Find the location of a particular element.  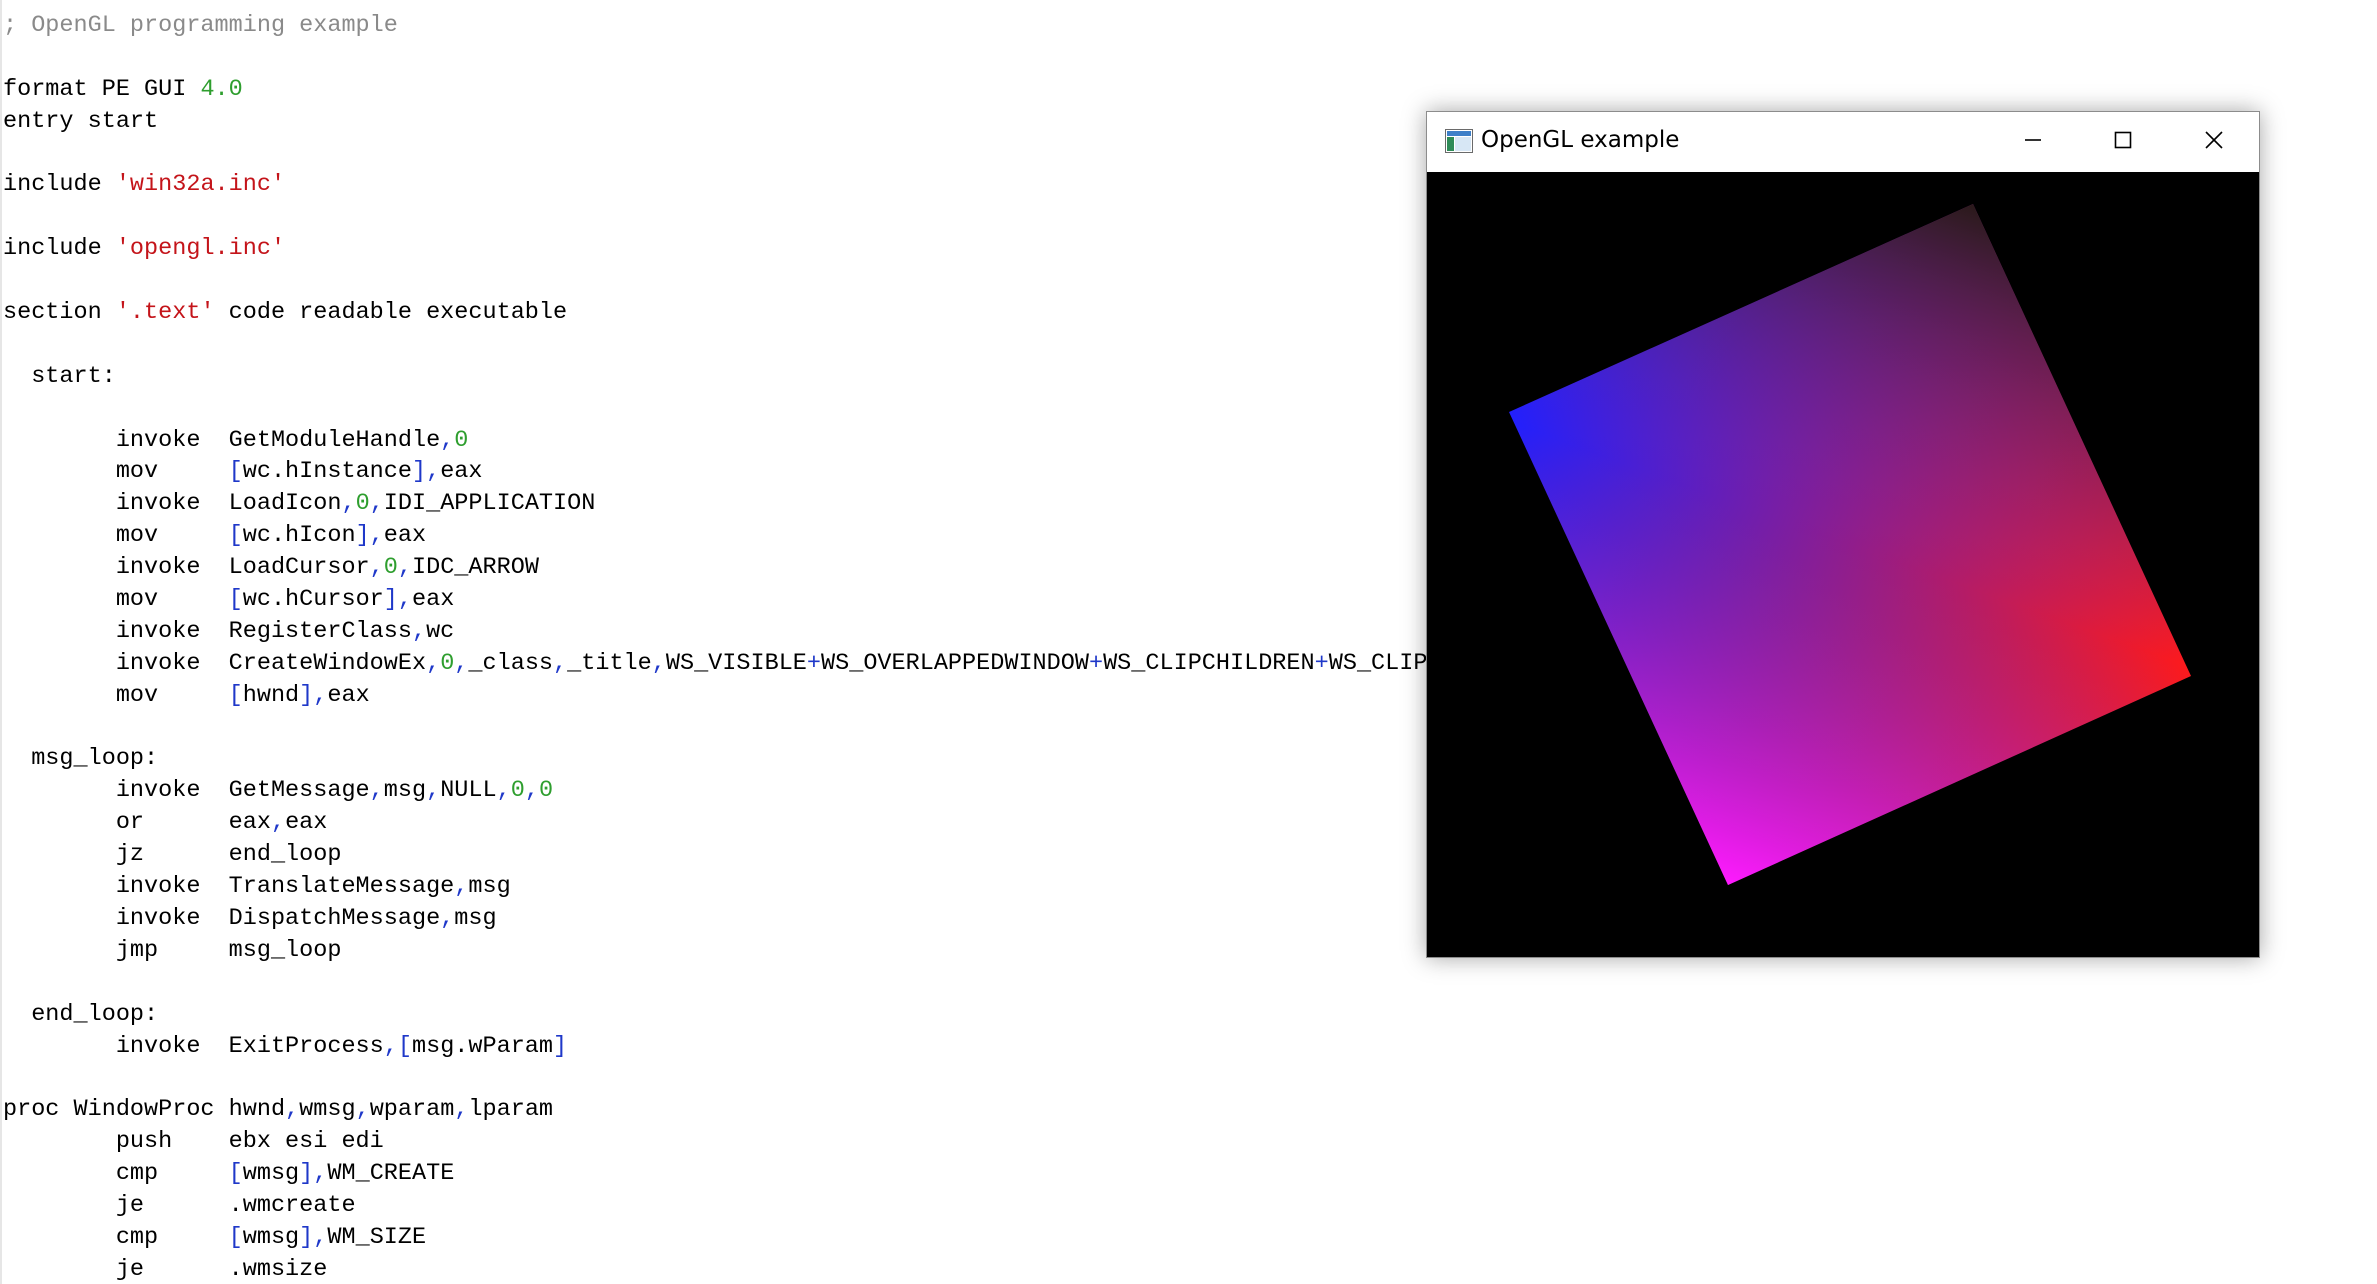

code-token: 'win32a.inc' is located at coordinates (200, 185).